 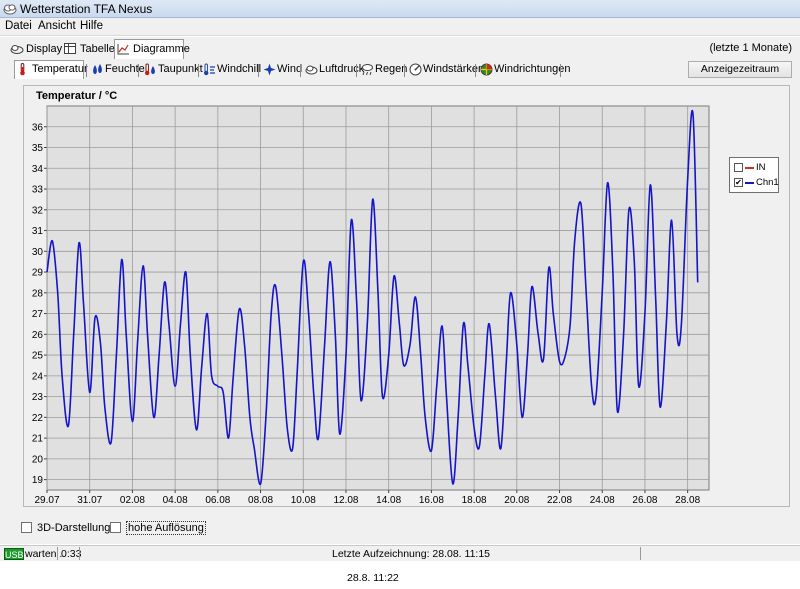 I want to click on subtab-windrichtungen: Windrichtungen, so click(x=523, y=70).